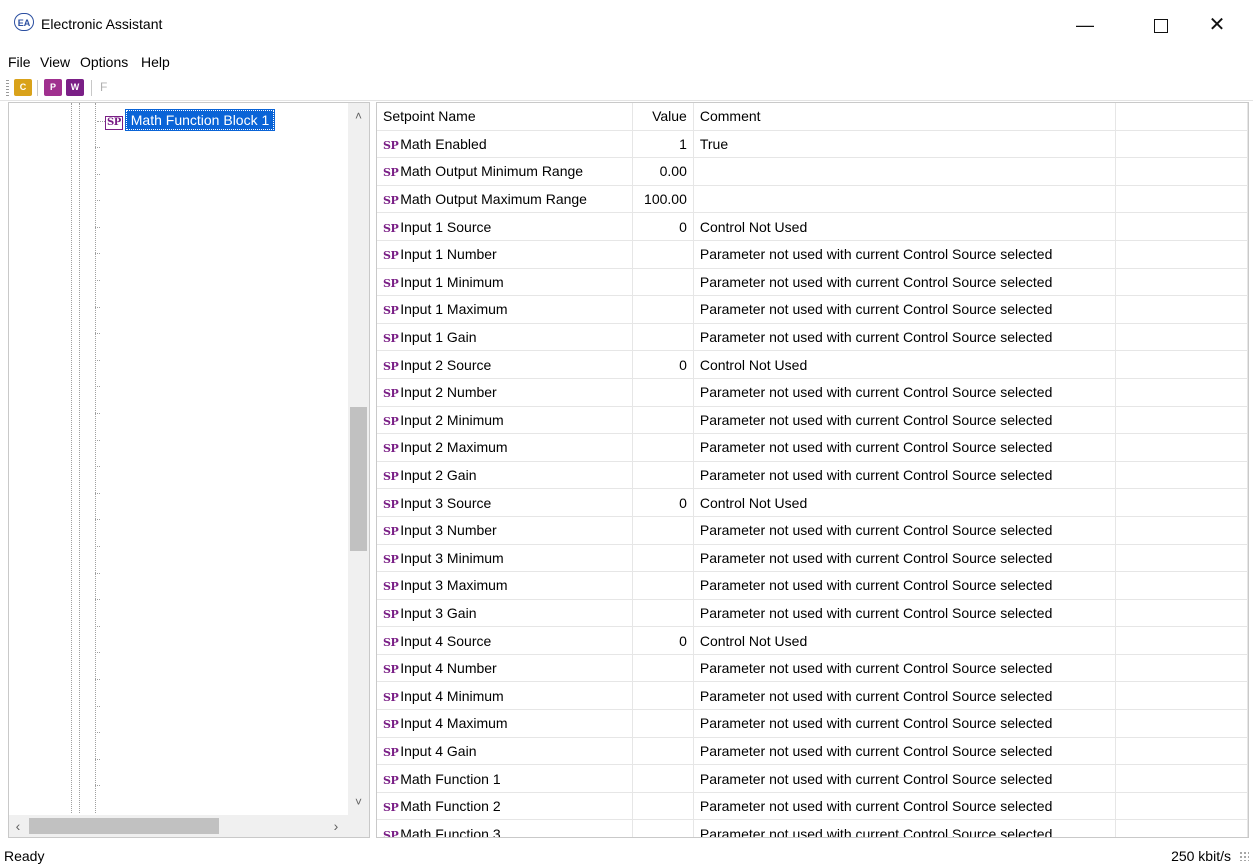  Describe the element at coordinates (505, 447) in the screenshot. I see `setpoint-name-cell: SP Input 2 Maximum` at that location.